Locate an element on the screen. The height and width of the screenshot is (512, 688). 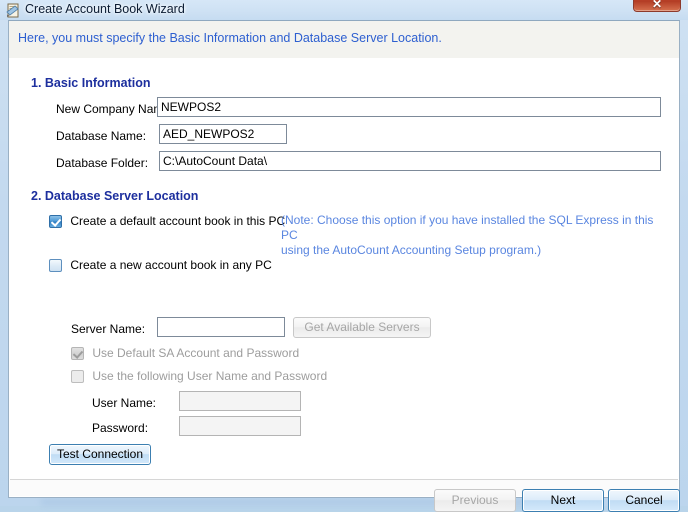
window-title: Create Account Book Wizard is located at coordinates (105, 9).